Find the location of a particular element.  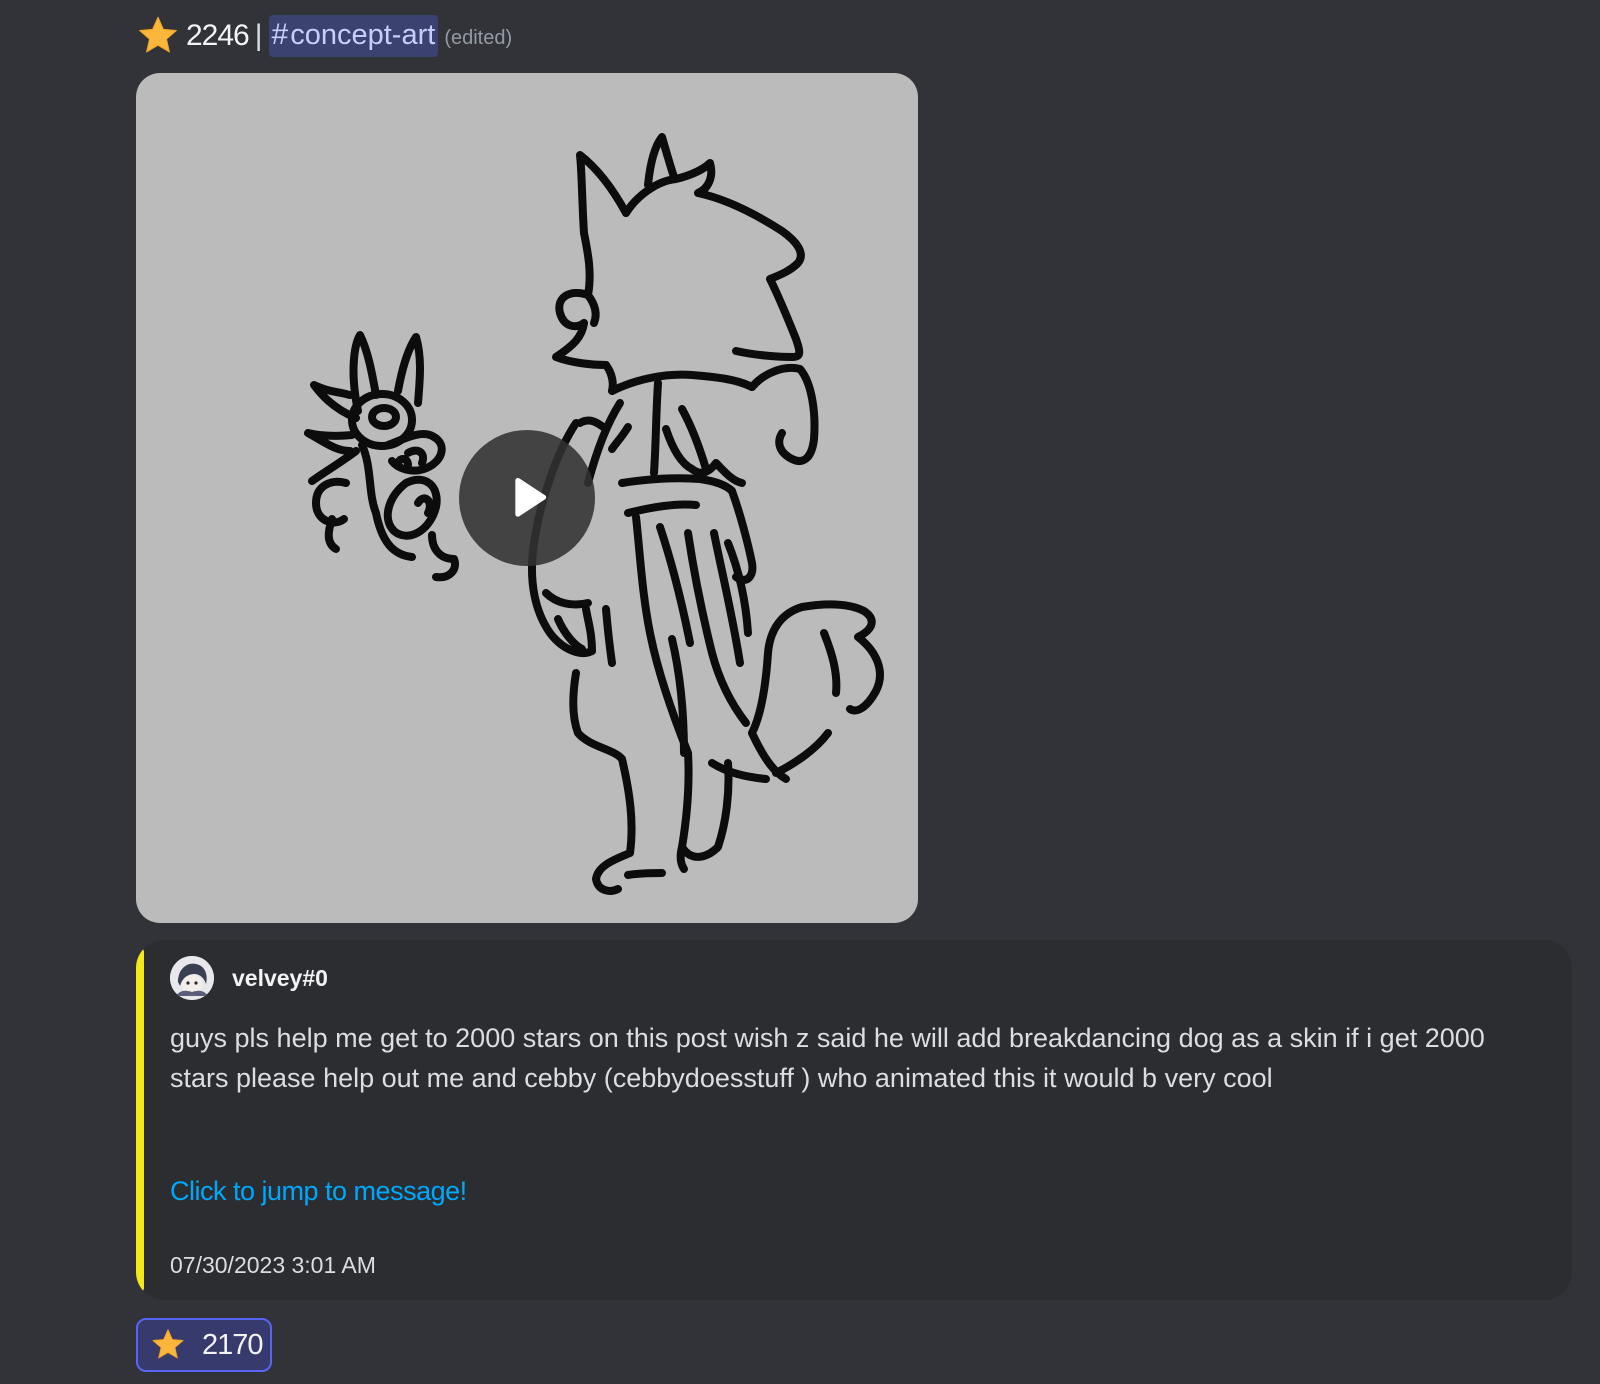

embed-accent-bar is located at coordinates (140, 1120).